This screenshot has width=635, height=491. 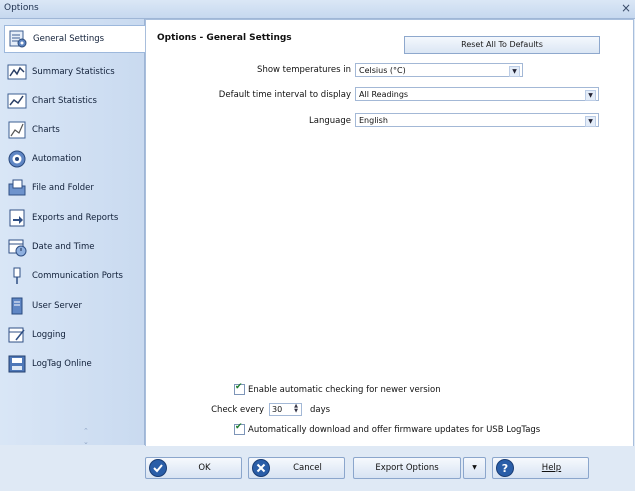 I want to click on cancel-button: Cancel, so click(x=296, y=468).